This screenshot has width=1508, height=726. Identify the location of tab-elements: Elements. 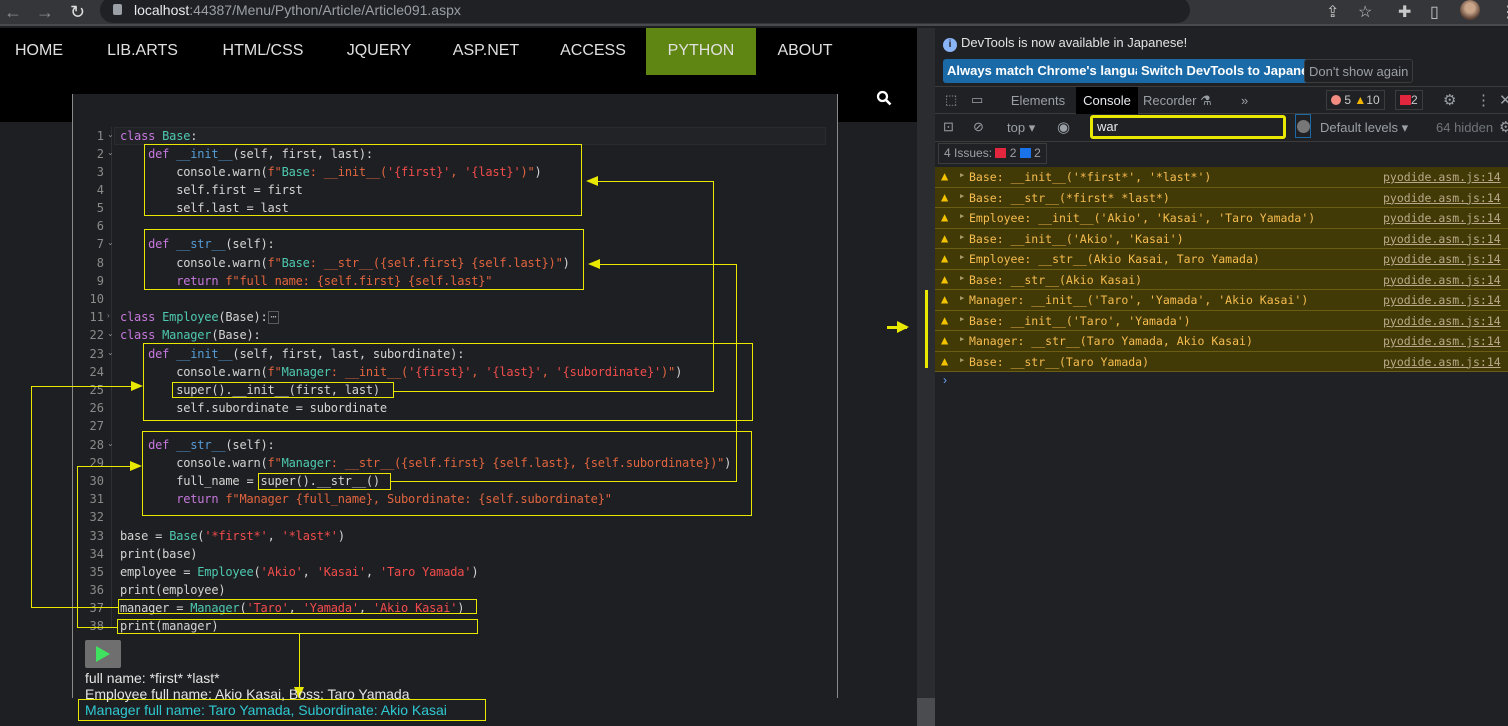
(1038, 100).